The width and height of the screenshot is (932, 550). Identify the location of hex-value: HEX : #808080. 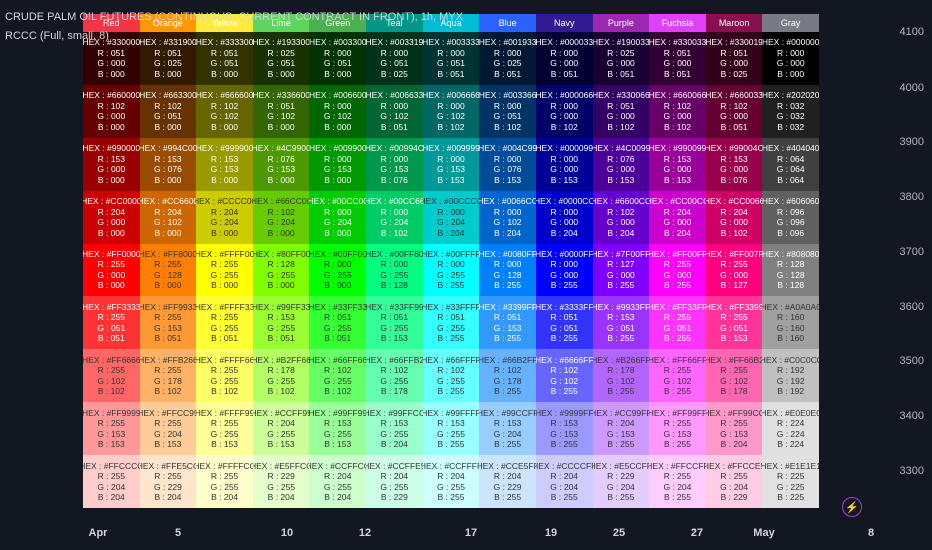
(790, 253).